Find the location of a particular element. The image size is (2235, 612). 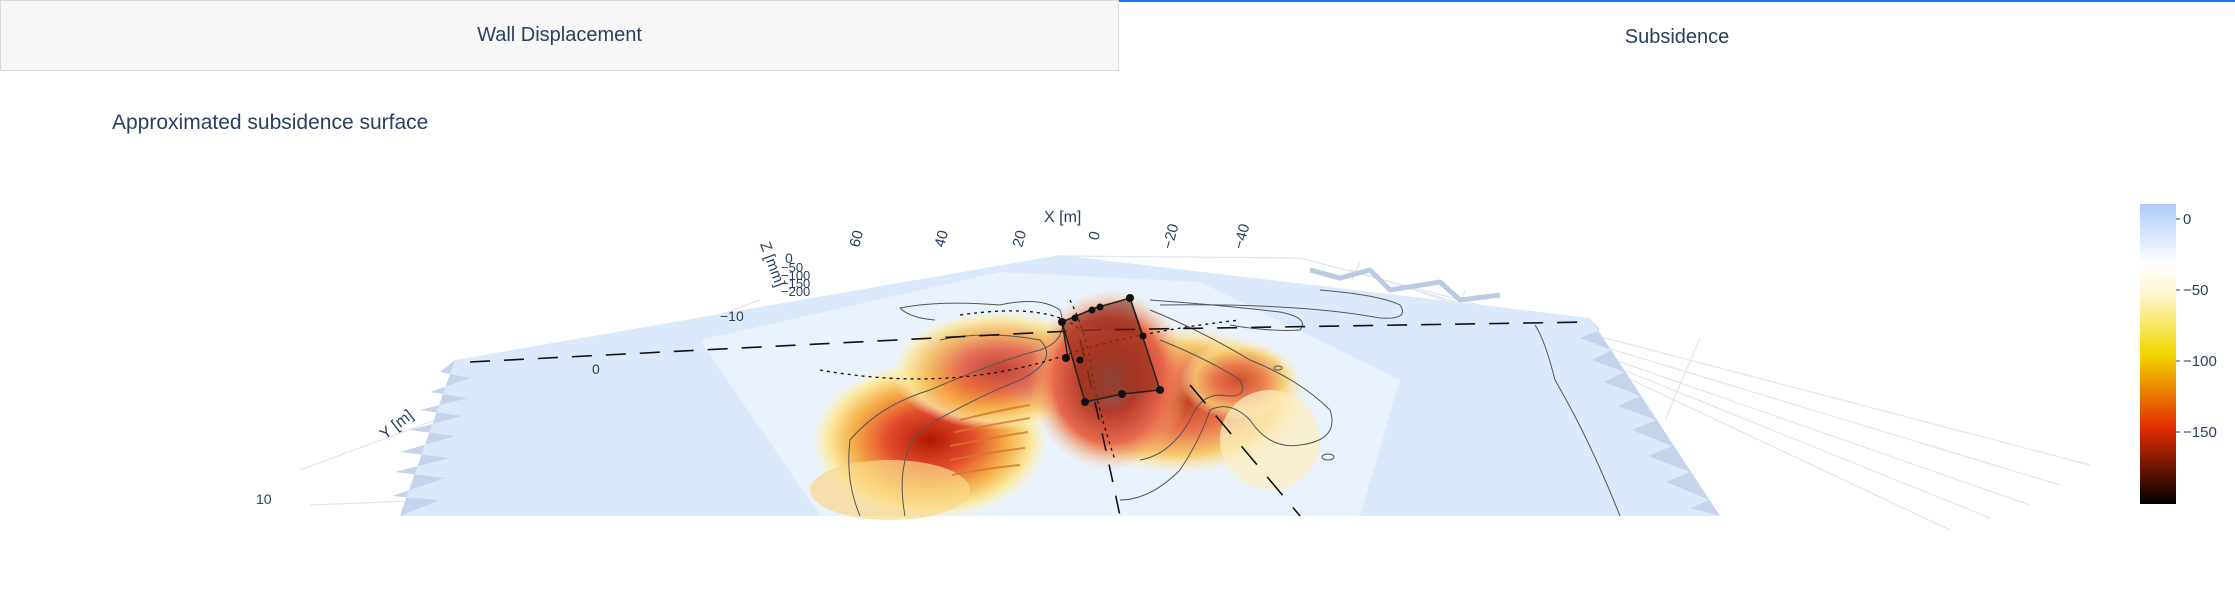

y-tick-minus10: −10 is located at coordinates (732, 316).